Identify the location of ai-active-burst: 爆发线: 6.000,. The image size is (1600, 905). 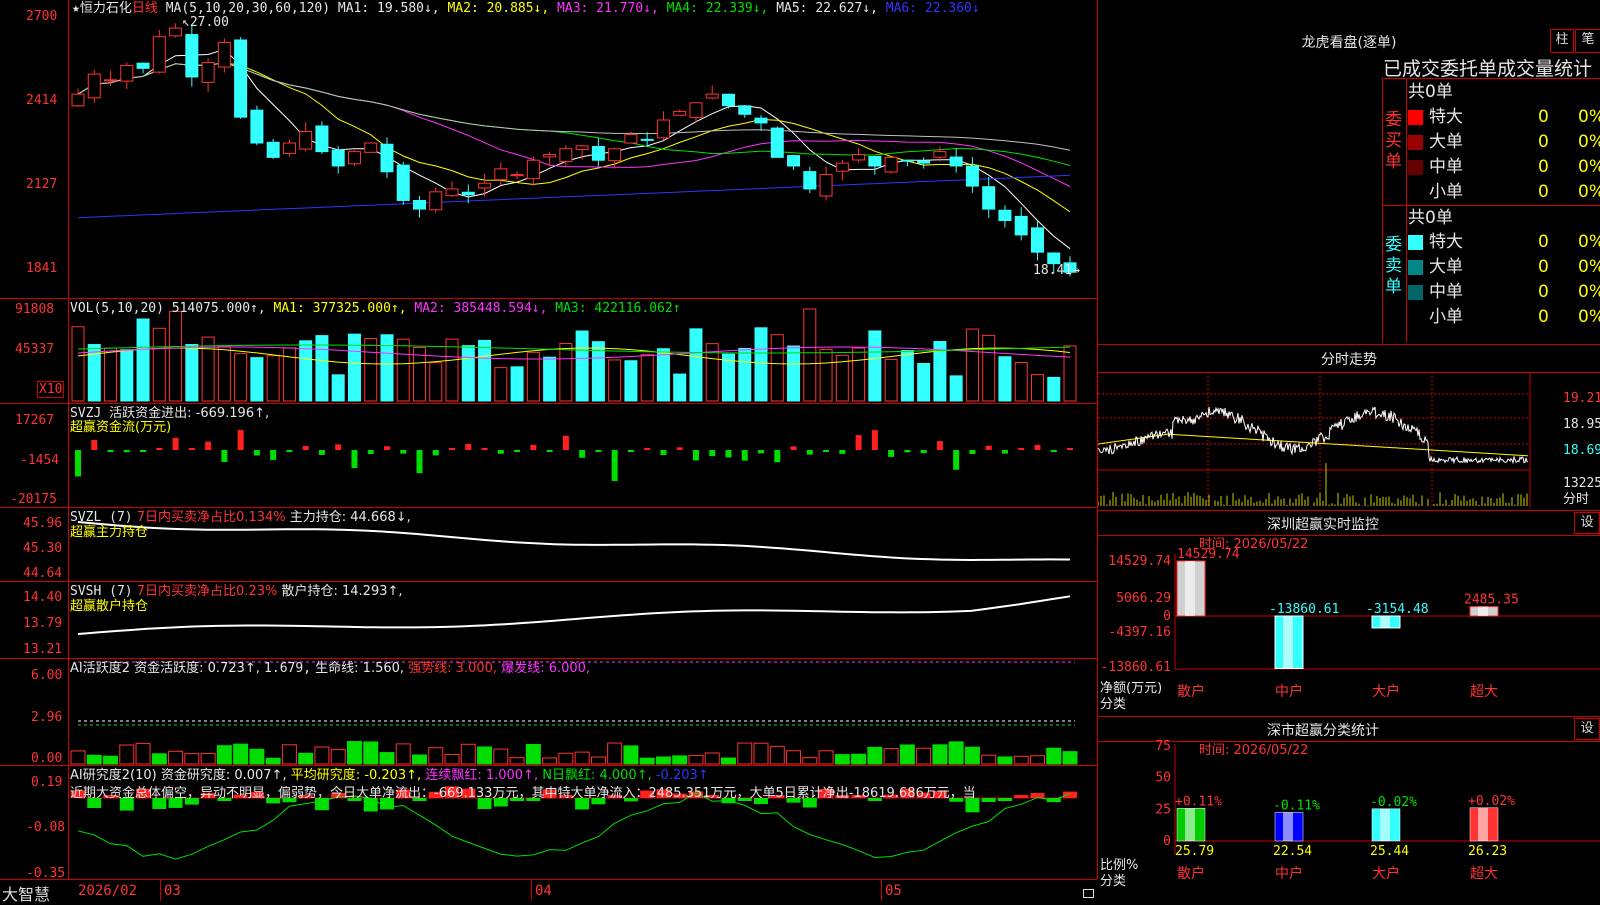
(546, 668).